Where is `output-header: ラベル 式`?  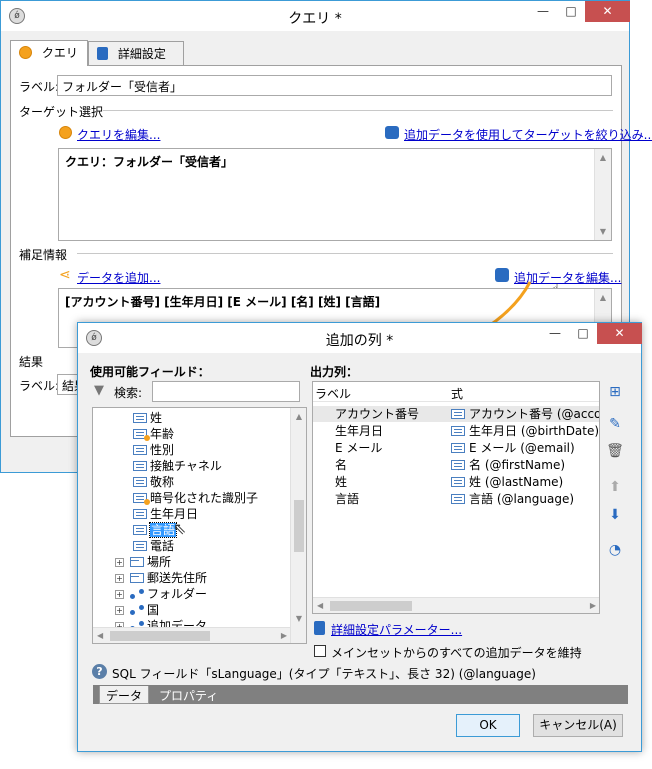
output-header: ラベル 式 is located at coordinates (456, 392).